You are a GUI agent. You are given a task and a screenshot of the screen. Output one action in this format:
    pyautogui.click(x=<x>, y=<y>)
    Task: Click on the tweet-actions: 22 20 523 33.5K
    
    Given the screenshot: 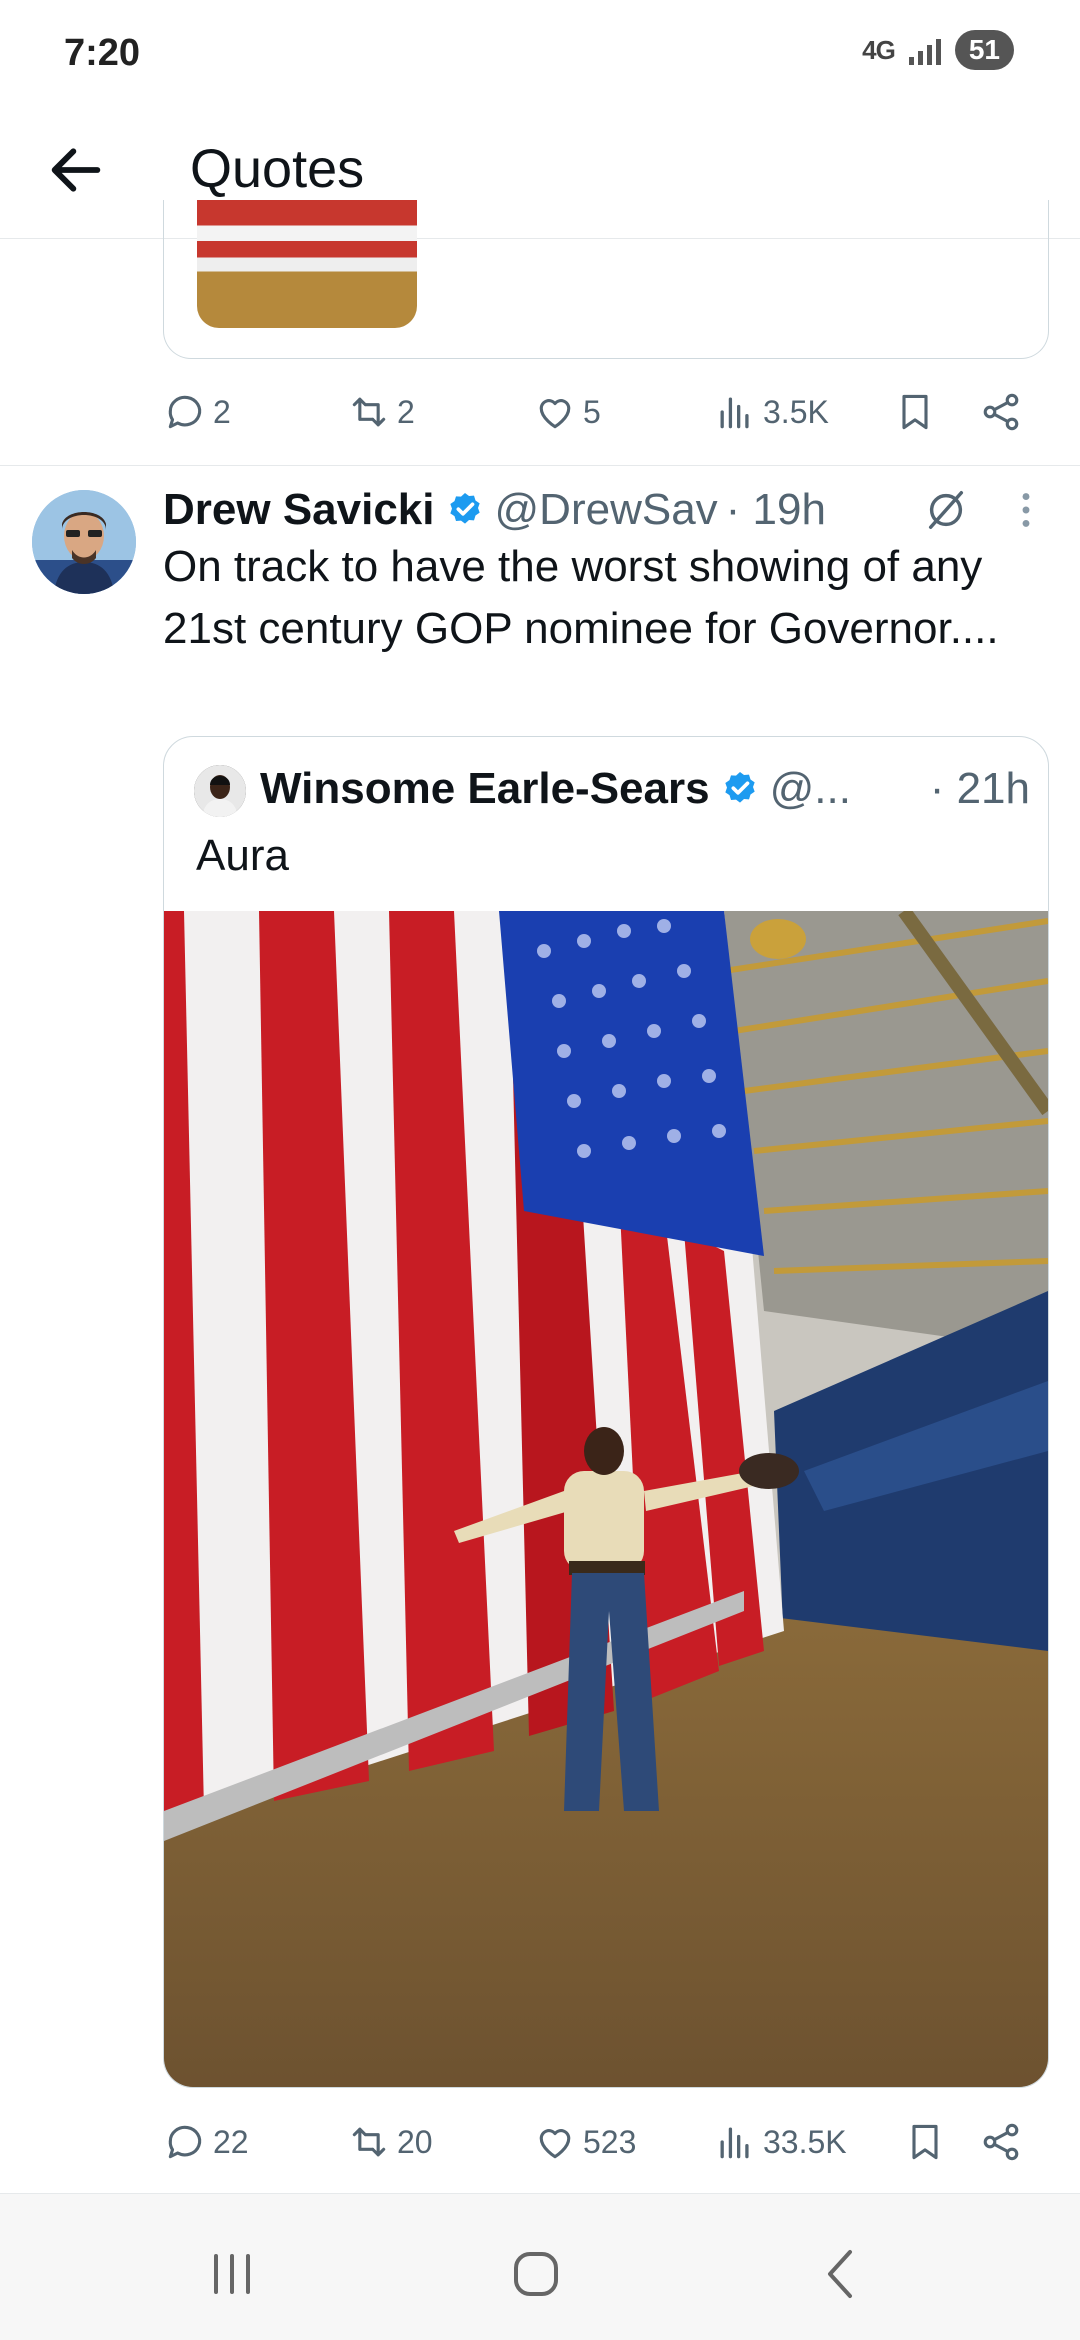 What is the action you would take?
    pyautogui.click(x=603, y=2142)
    